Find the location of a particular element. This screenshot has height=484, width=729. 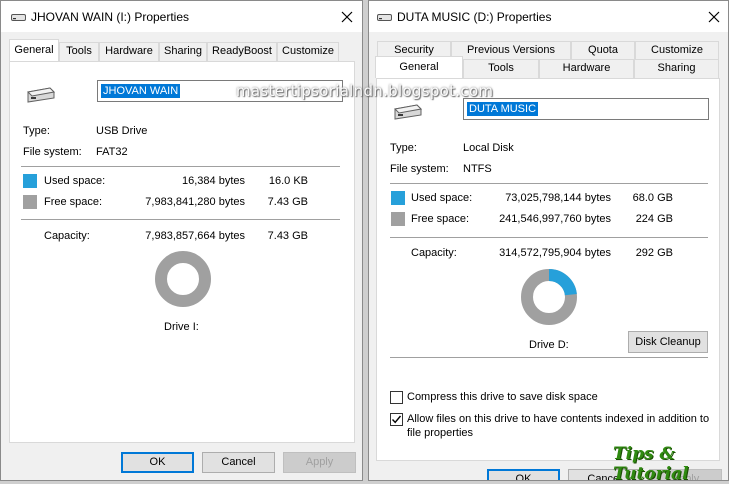

free-space-size: 7.43 GB is located at coordinates (287, 202).